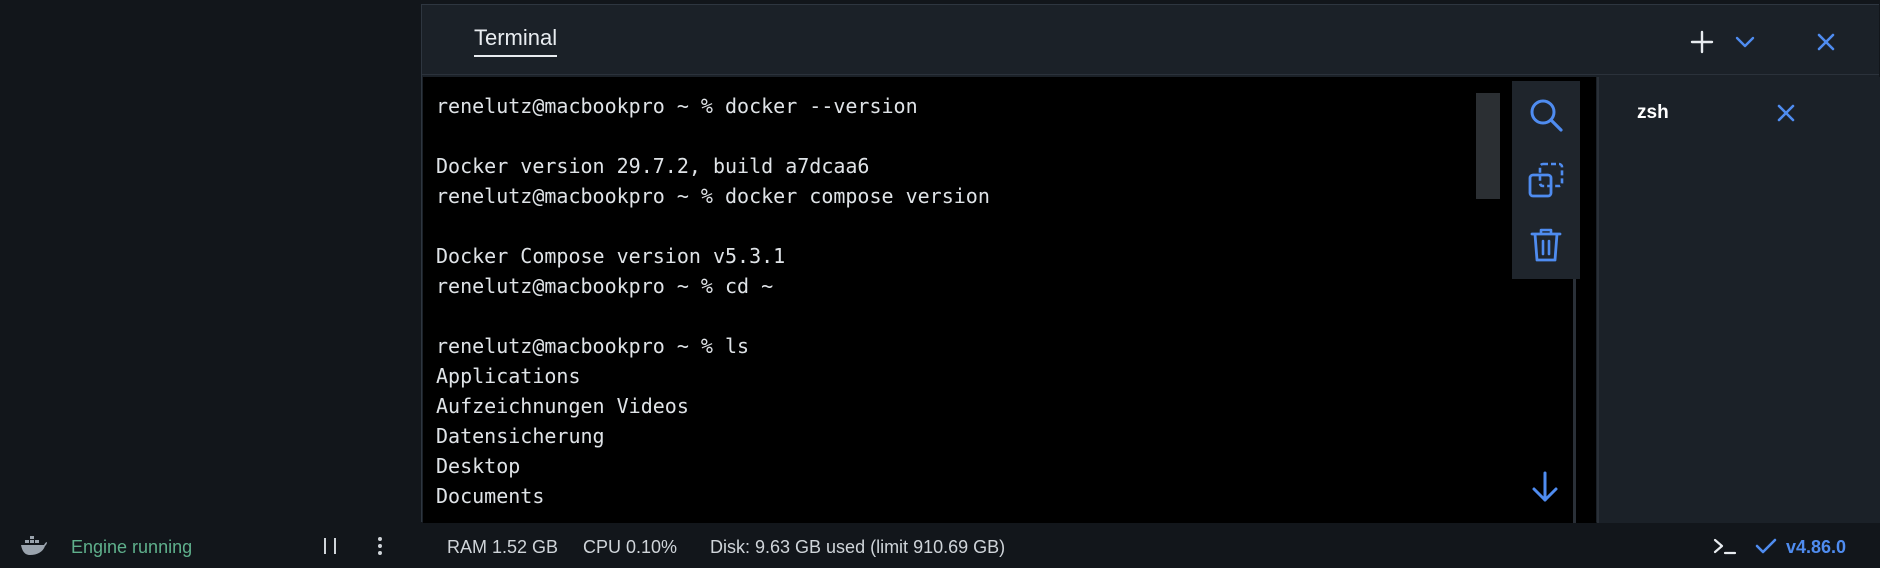 The height and width of the screenshot is (568, 1880). I want to click on pause-icon, so click(330, 546).